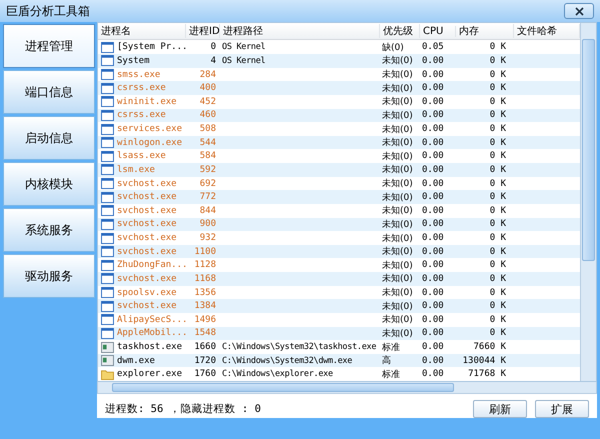 Image resolution: width=600 pixels, height=439 pixels. Describe the element at coordinates (138, 75) in the screenshot. I see `process-name: smss.exe` at that location.